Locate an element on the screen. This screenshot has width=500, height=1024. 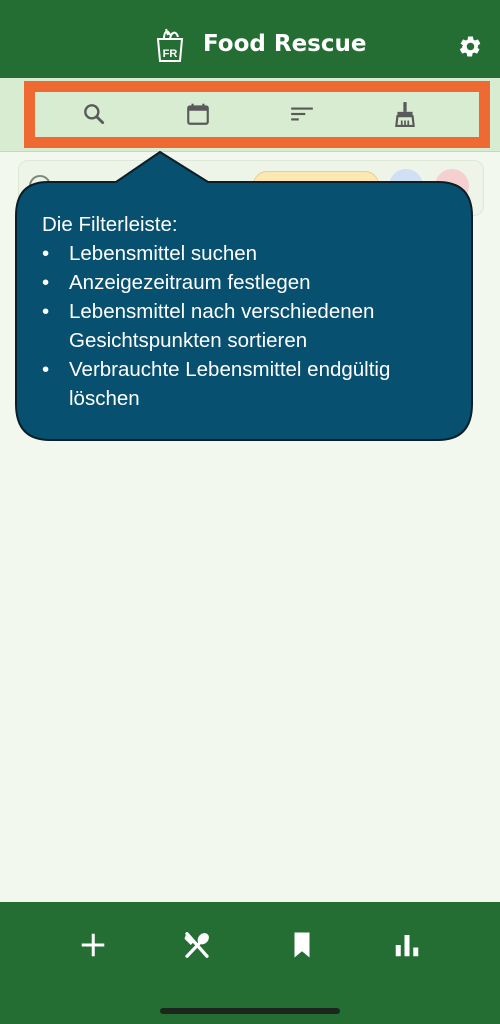
calendar-icon is located at coordinates (198, 114).